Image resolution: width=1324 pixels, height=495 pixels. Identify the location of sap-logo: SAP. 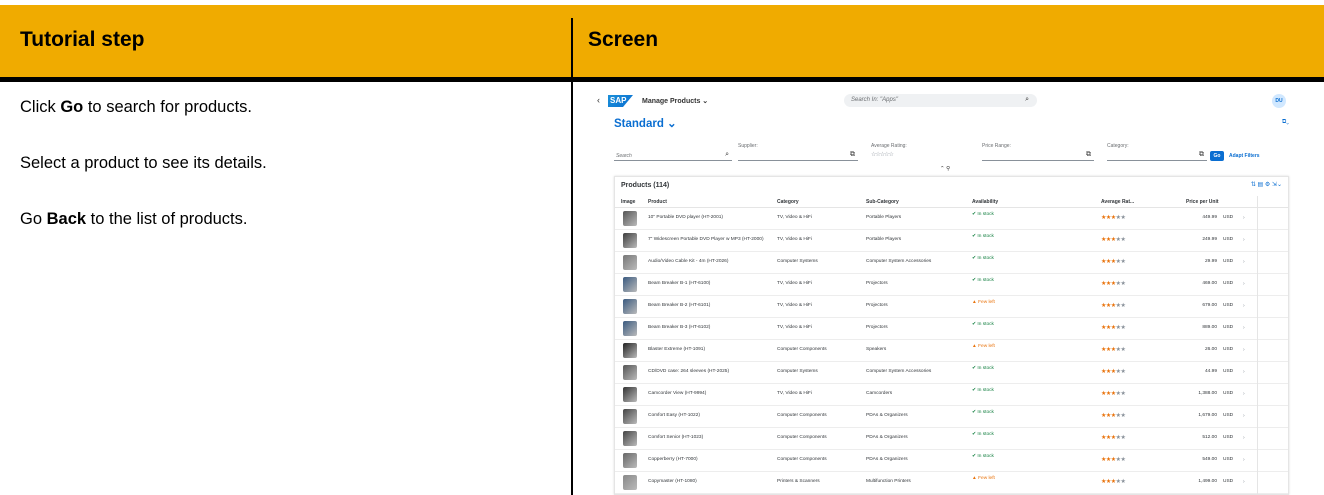
(620, 101).